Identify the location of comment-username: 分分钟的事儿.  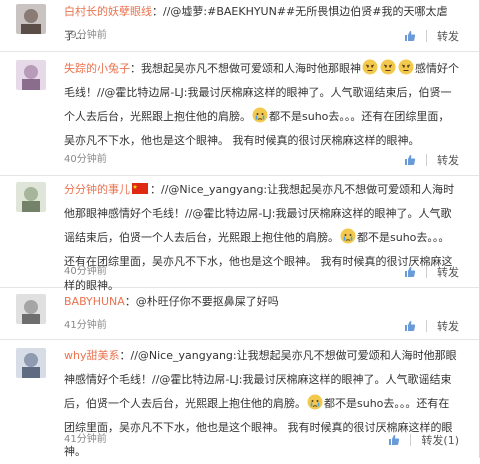
(97, 189).